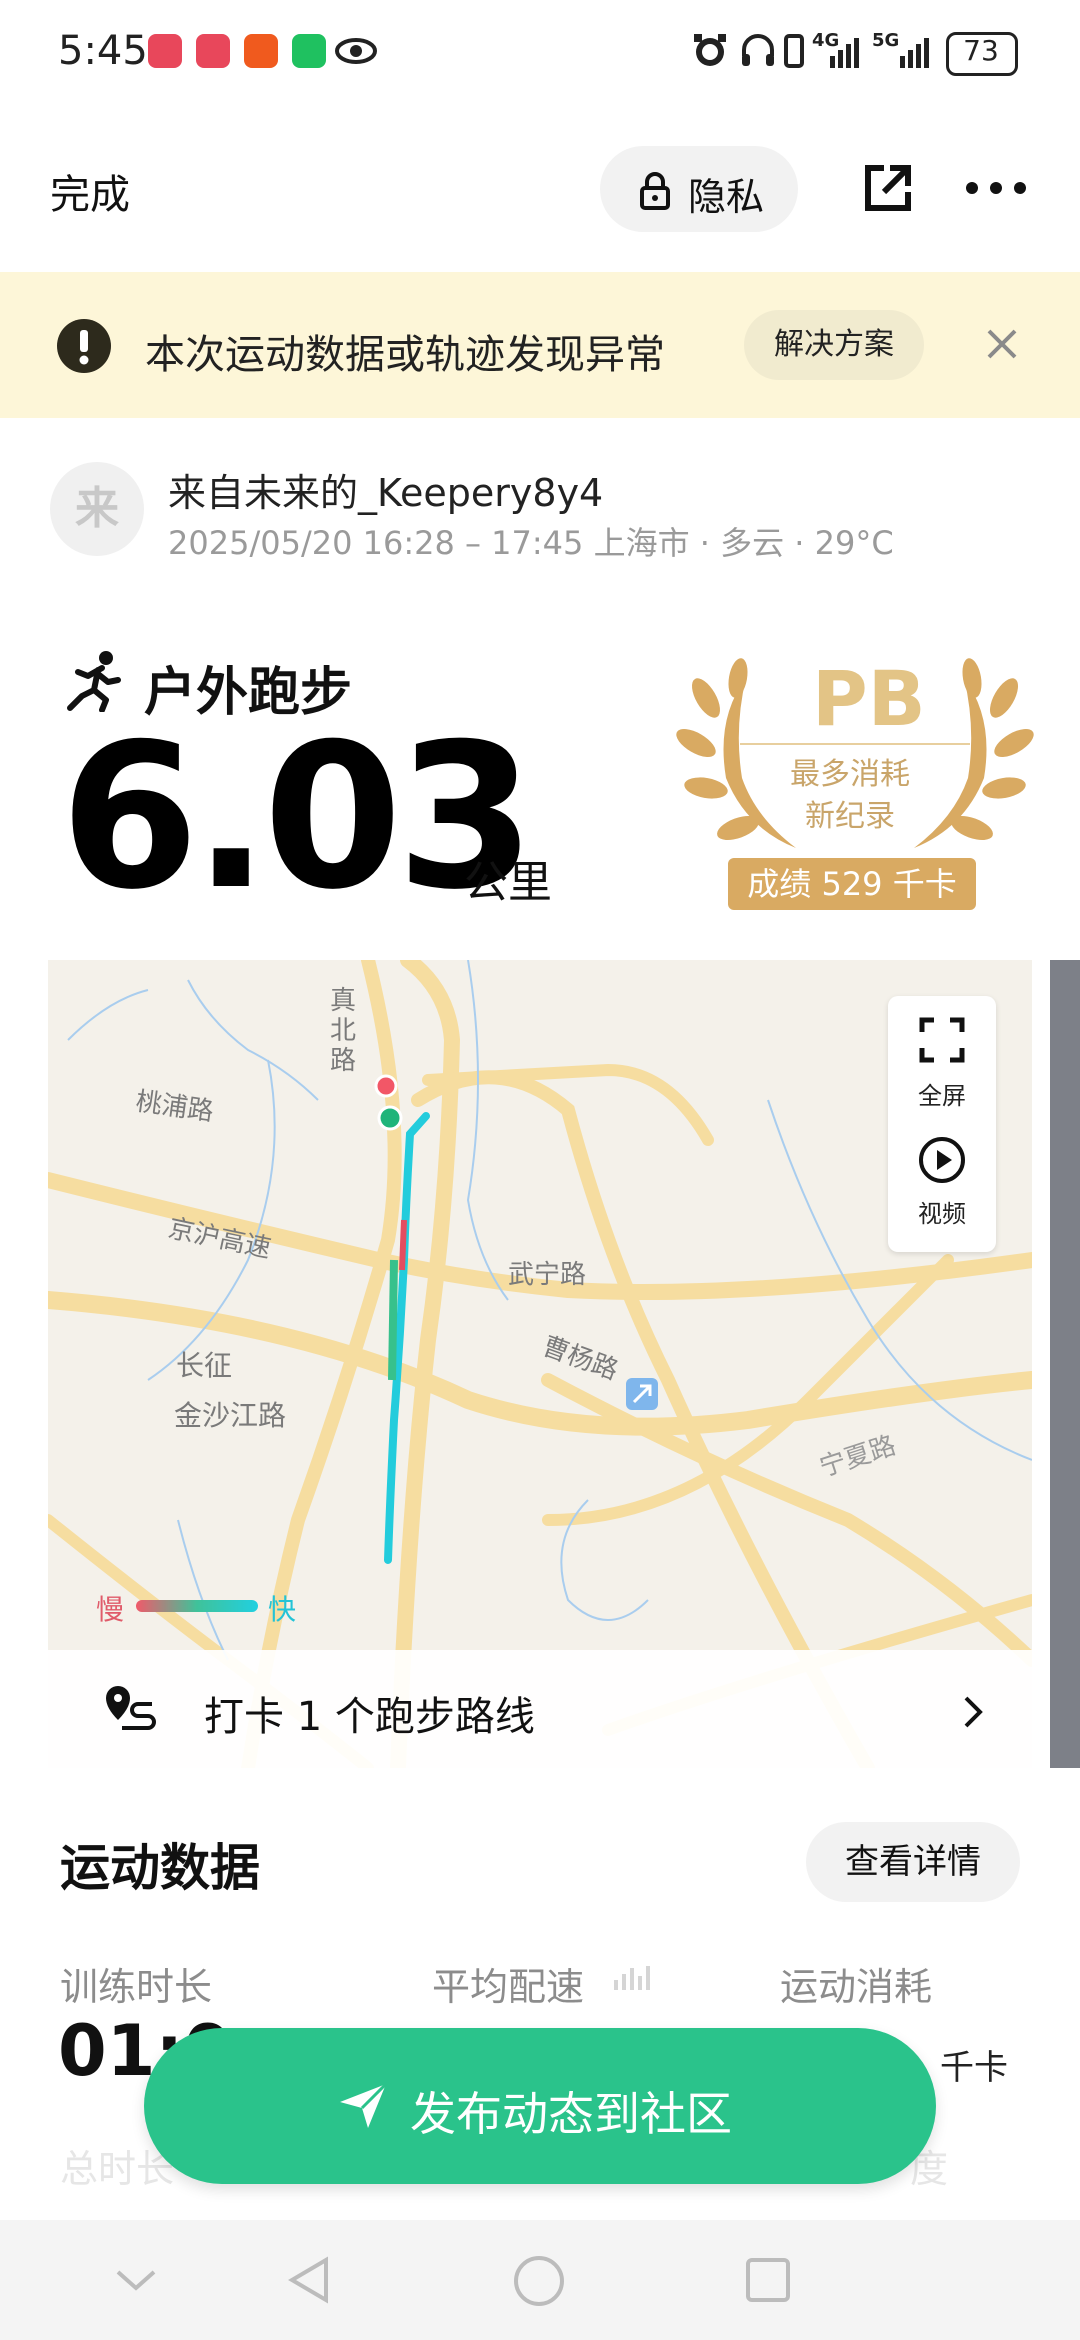 The image size is (1080, 2340). What do you see at coordinates (343, 1031) in the screenshot?
I see `road-label: 真北路` at bounding box center [343, 1031].